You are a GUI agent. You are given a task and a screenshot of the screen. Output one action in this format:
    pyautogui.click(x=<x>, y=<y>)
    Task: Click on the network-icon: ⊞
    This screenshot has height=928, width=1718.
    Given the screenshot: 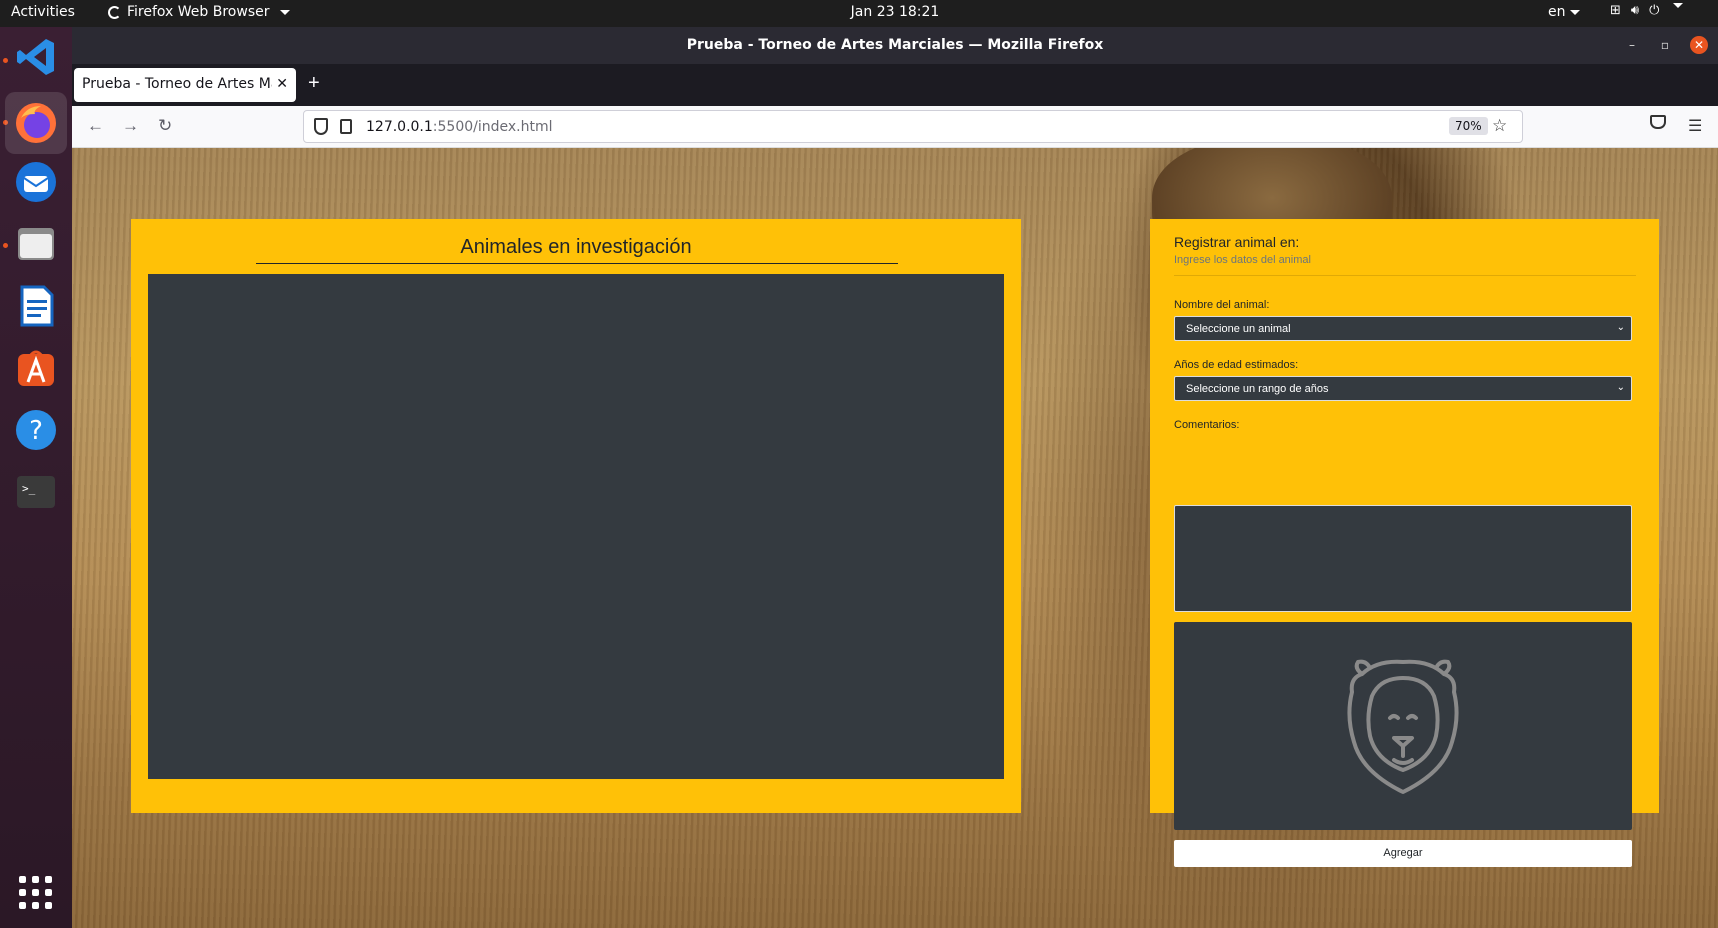 What is the action you would take?
    pyautogui.click(x=1615, y=10)
    